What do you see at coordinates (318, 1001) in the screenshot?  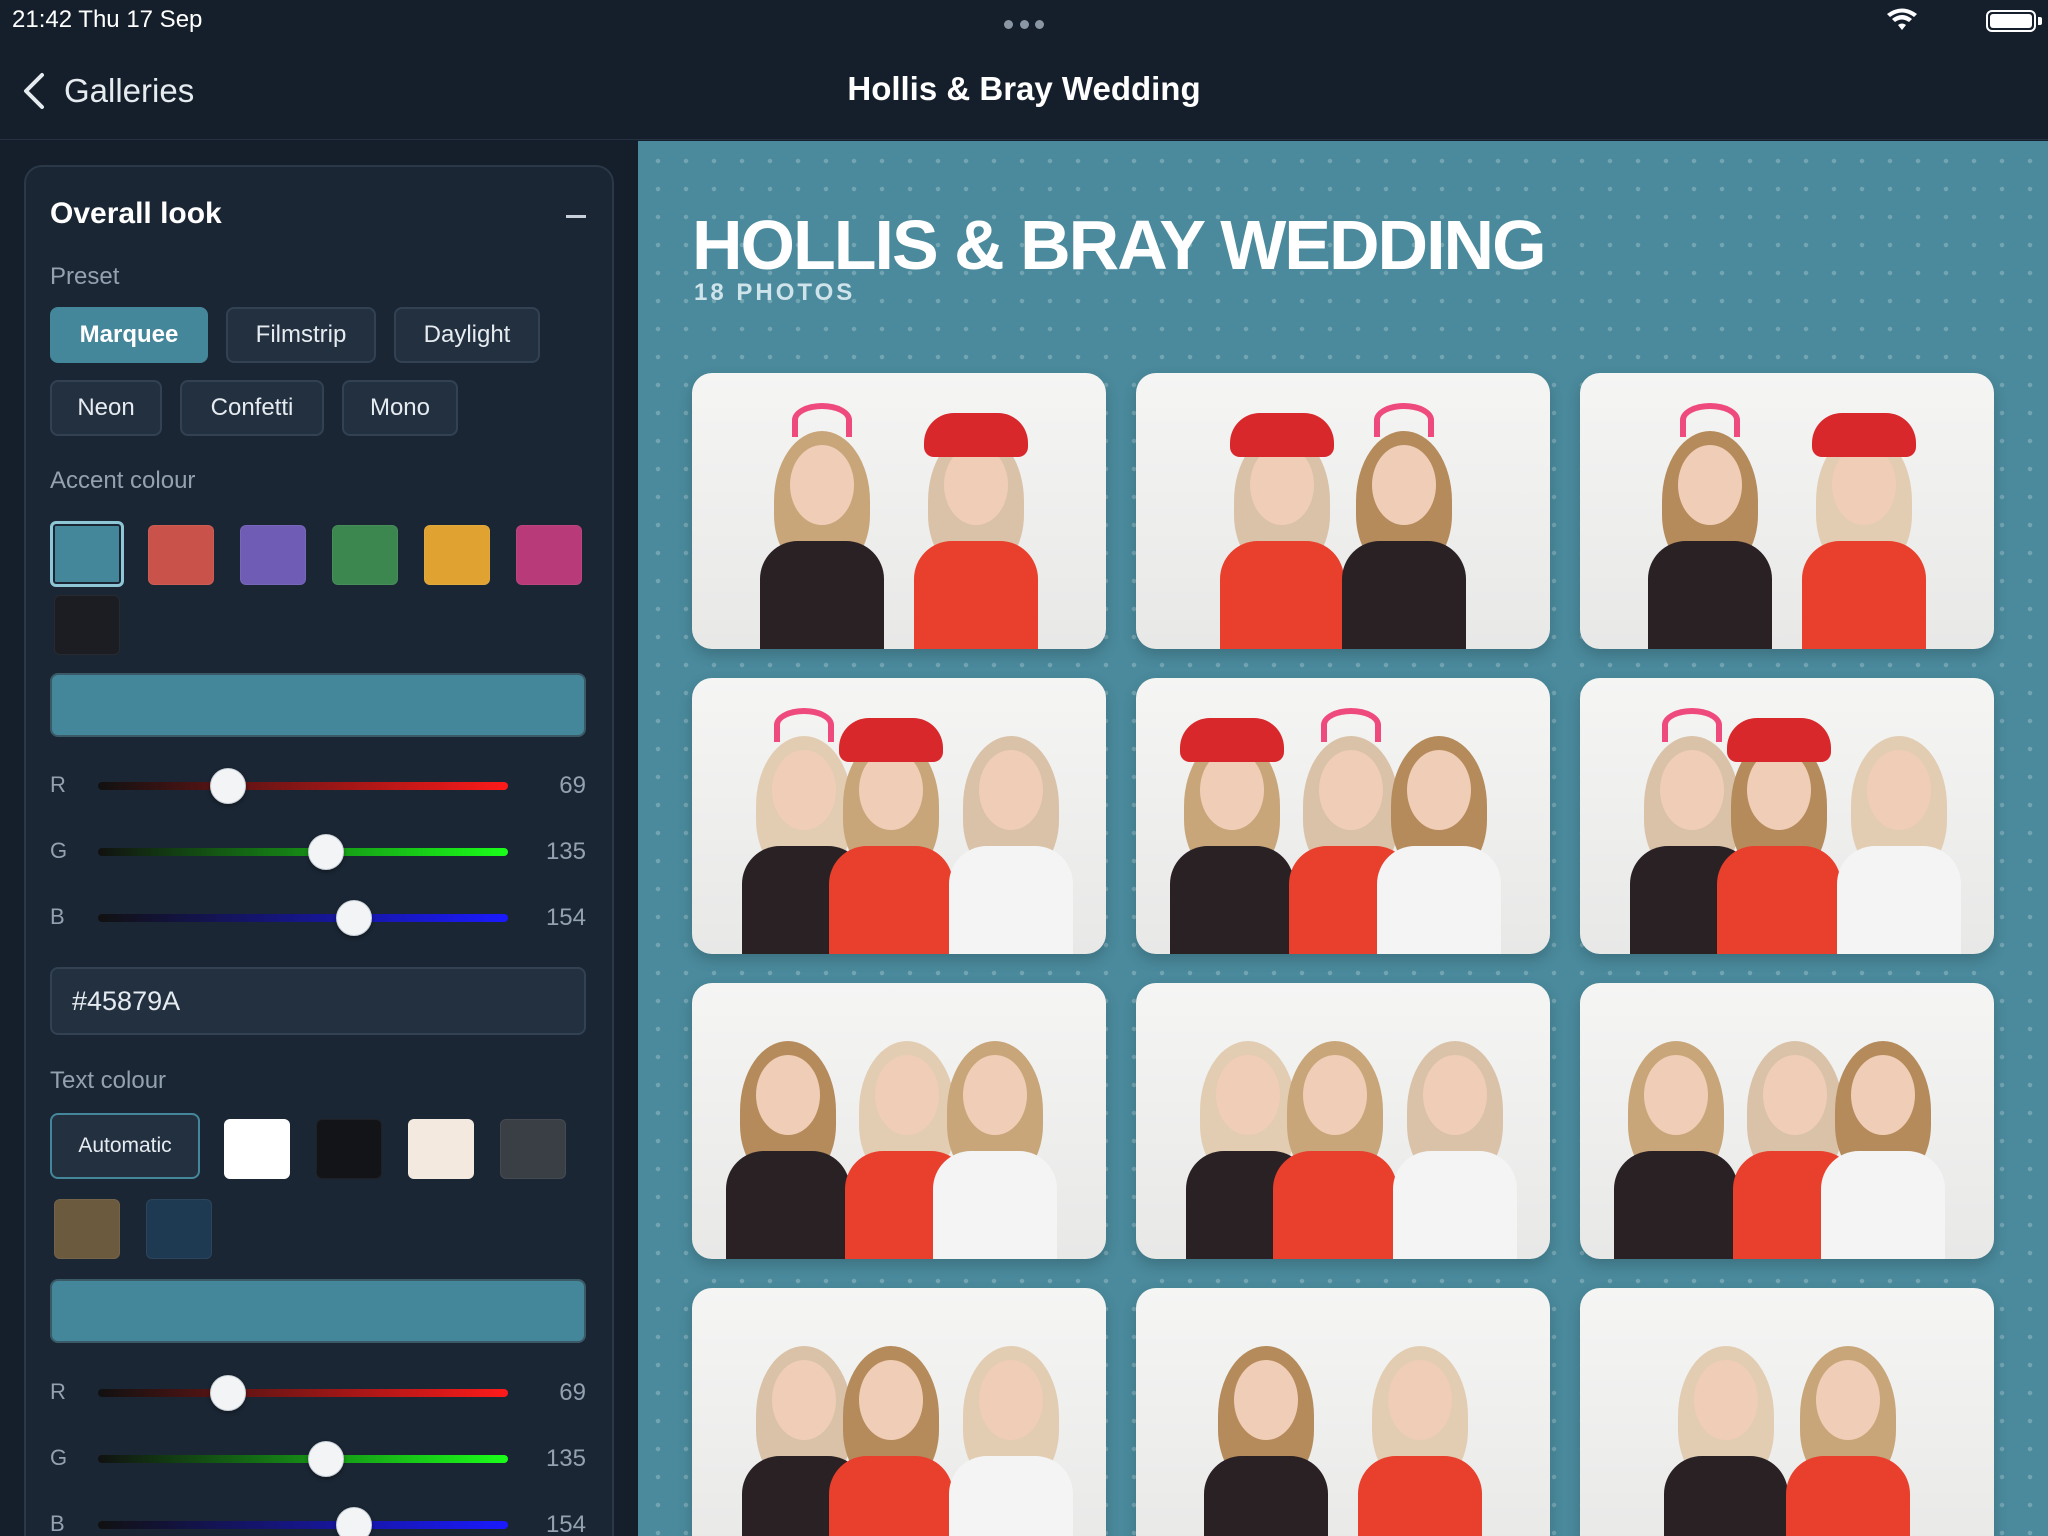 I see `hex-input: #45879A` at bounding box center [318, 1001].